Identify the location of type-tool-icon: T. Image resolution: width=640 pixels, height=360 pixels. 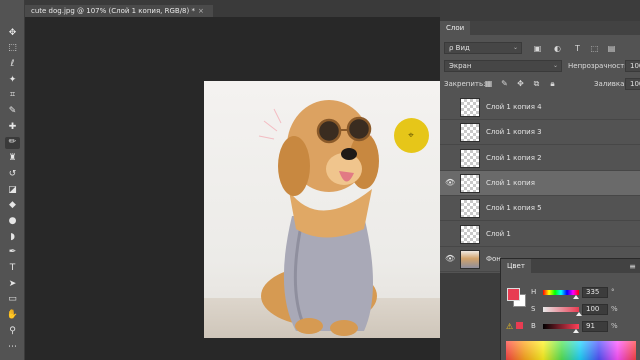
(12, 269).